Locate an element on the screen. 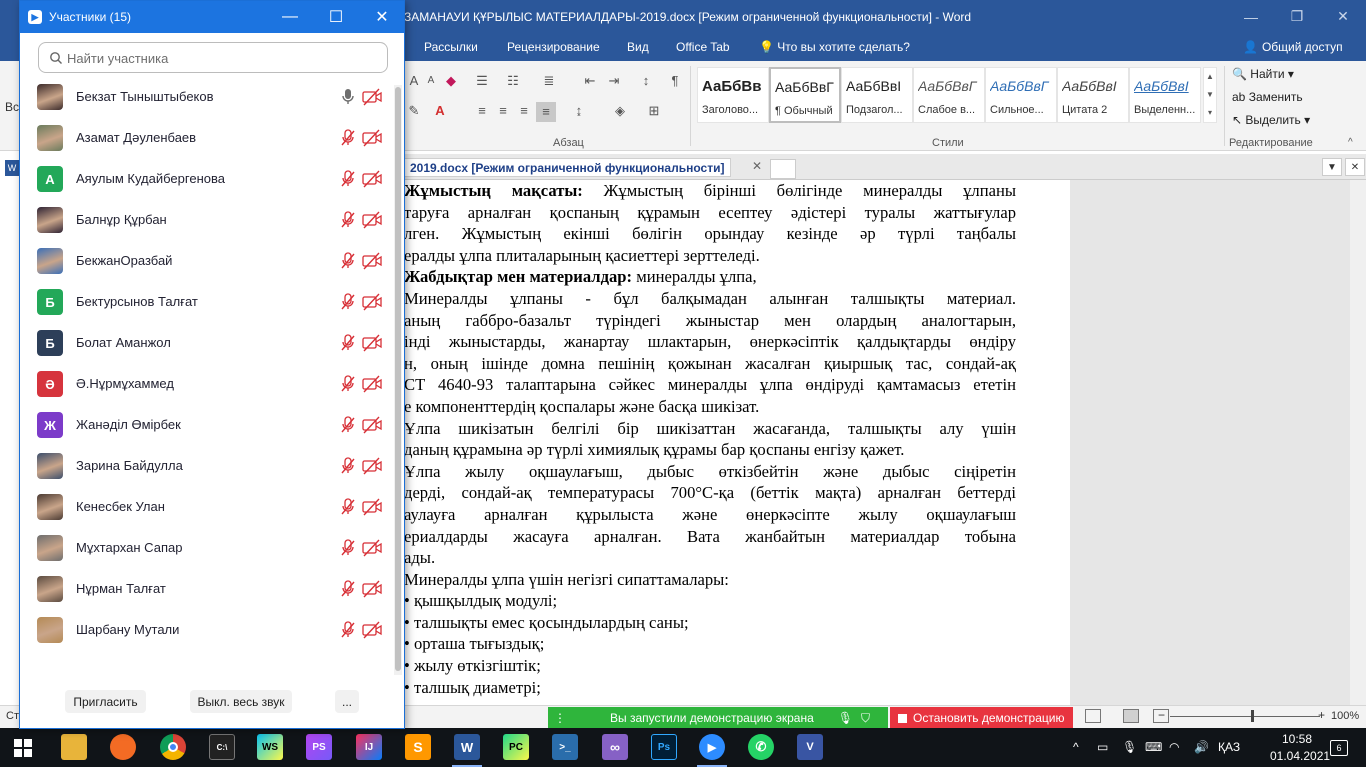 Image resolution: width=1366 pixels, height=767 pixels. participant-row: Нұрман Талғат is located at coordinates (206, 588).